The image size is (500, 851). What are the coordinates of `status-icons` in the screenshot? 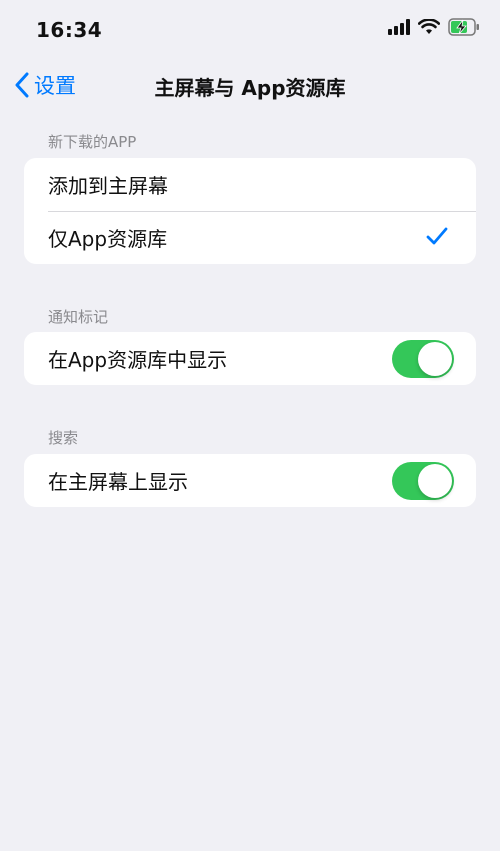 It's located at (434, 29).